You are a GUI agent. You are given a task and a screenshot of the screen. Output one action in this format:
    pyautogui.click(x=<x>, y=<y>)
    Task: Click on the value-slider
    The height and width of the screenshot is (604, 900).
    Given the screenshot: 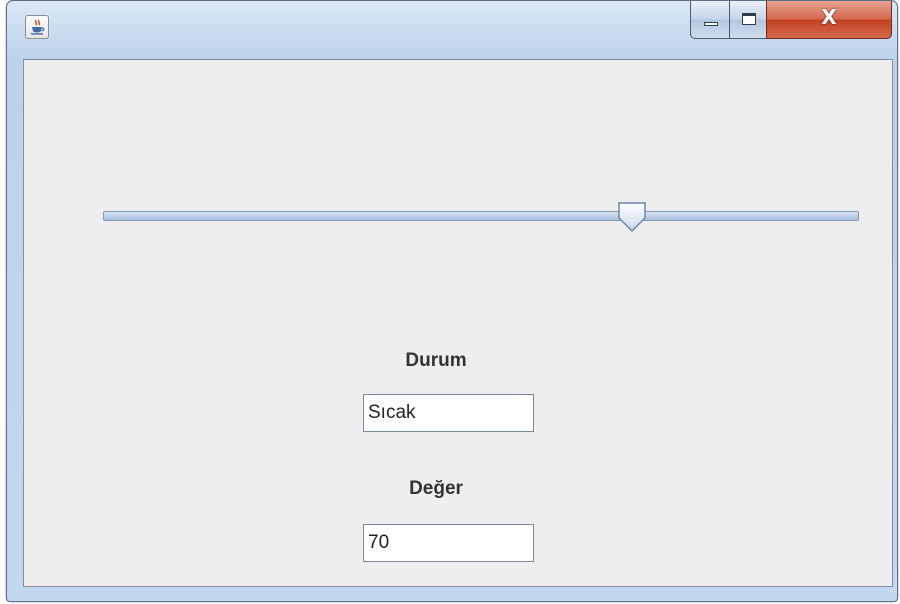 What is the action you would take?
    pyautogui.click(x=481, y=216)
    